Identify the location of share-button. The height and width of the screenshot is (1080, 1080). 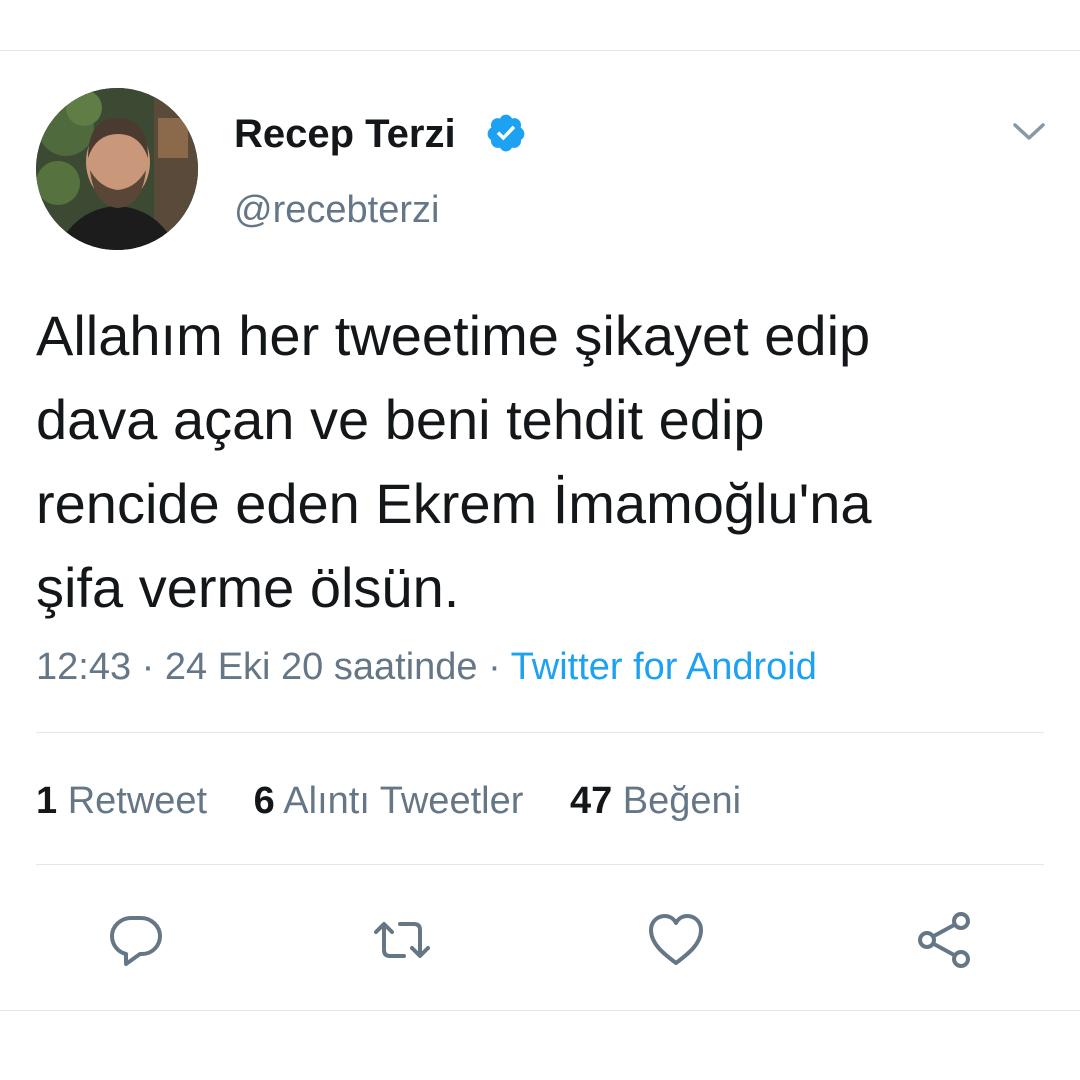
(944, 940).